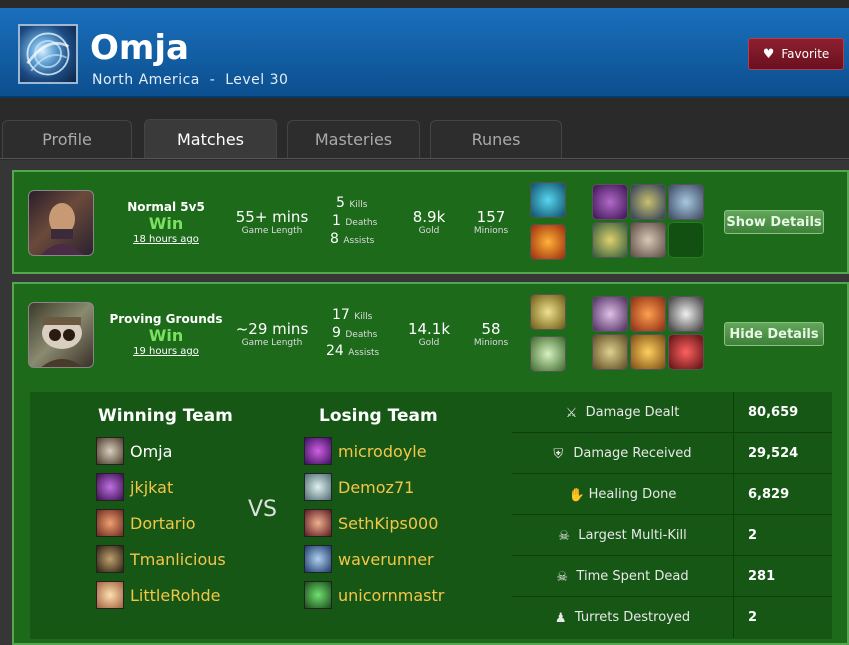 The height and width of the screenshot is (645, 849). Describe the element at coordinates (632, 576) in the screenshot. I see `stat-label-text: Time Spent Dead` at that location.